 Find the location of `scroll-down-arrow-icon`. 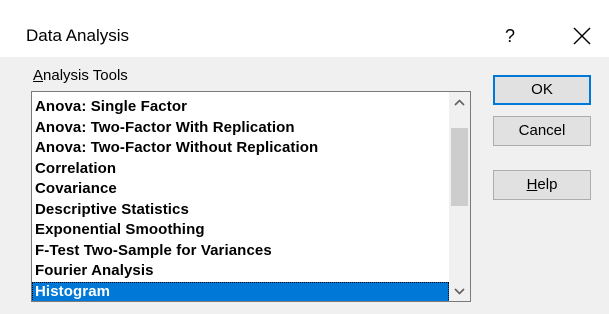

scroll-down-arrow-icon is located at coordinates (459, 291).